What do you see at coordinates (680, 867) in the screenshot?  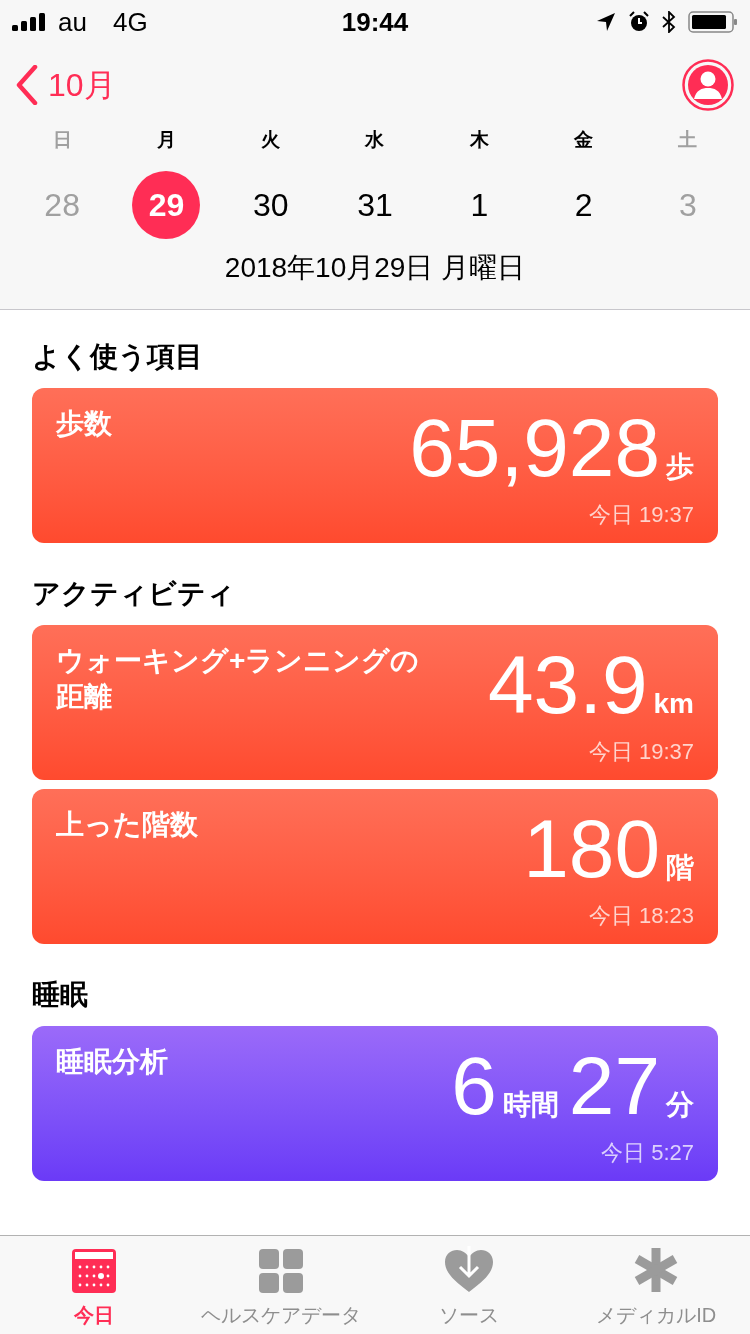 I see `metric-unit: 階` at bounding box center [680, 867].